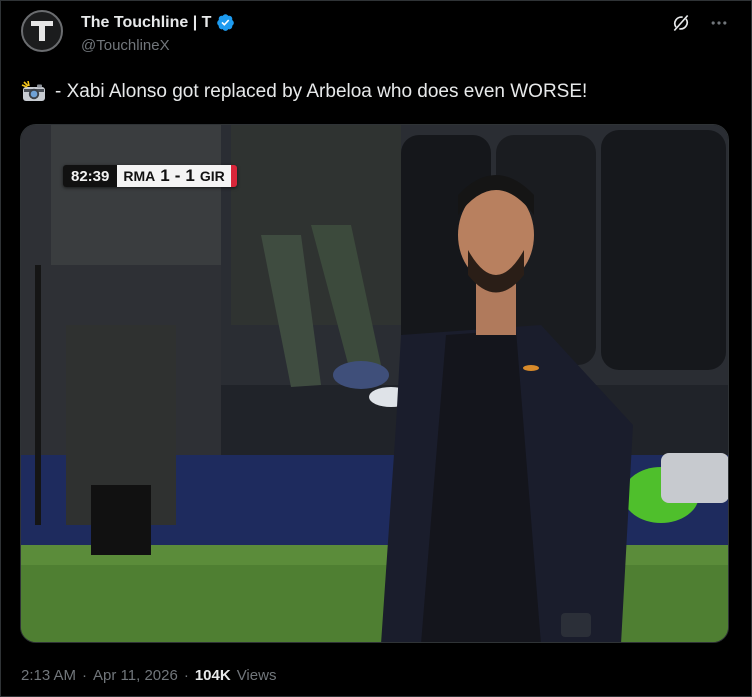 Image resolution: width=752 pixels, height=697 pixels. Describe the element at coordinates (212, 176) in the screenshot. I see `away-team: GIR` at that location.